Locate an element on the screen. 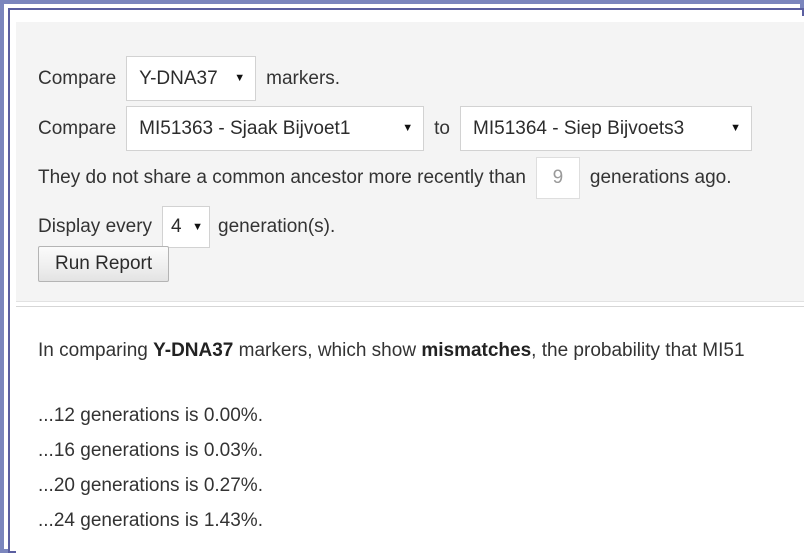 This screenshot has height=557, width=804. compare-kits-label-between: to is located at coordinates (442, 128).